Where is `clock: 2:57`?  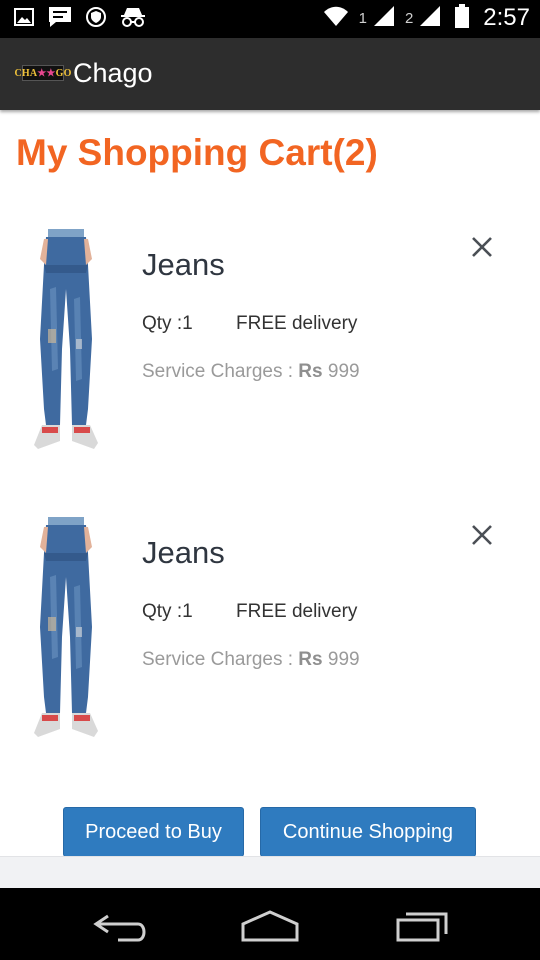
clock: 2:57 is located at coordinates (506, 17).